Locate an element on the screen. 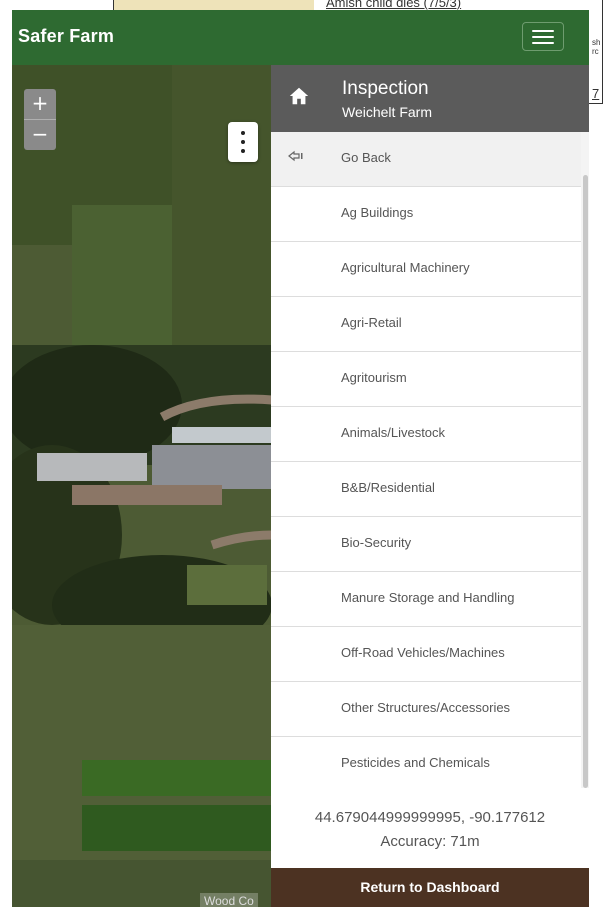  panel-header: Inspection Weichelt Farm is located at coordinates (430, 98).